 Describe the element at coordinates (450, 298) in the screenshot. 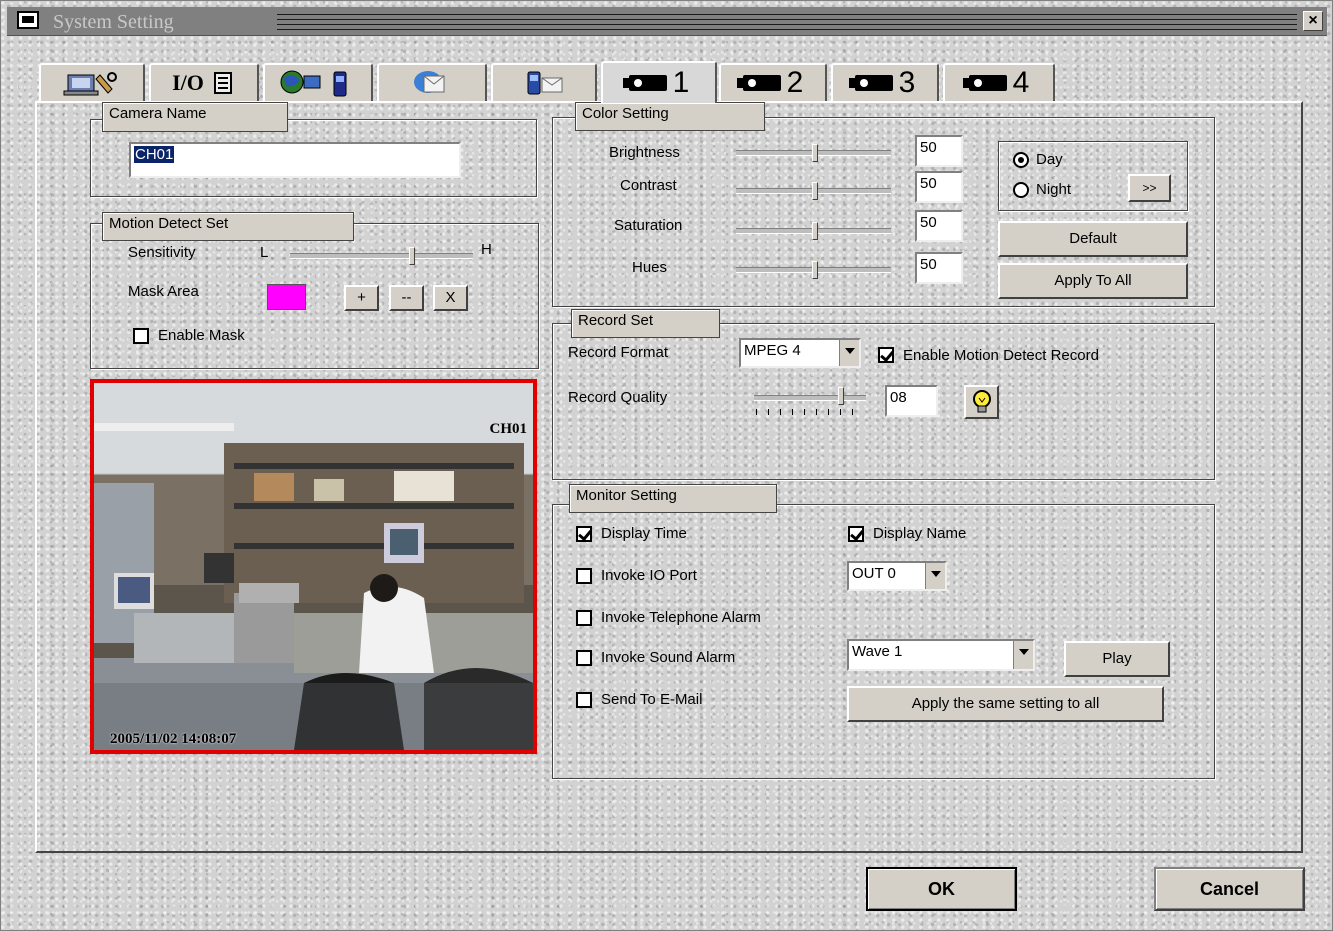

I see `mask-clear-button: X` at that location.